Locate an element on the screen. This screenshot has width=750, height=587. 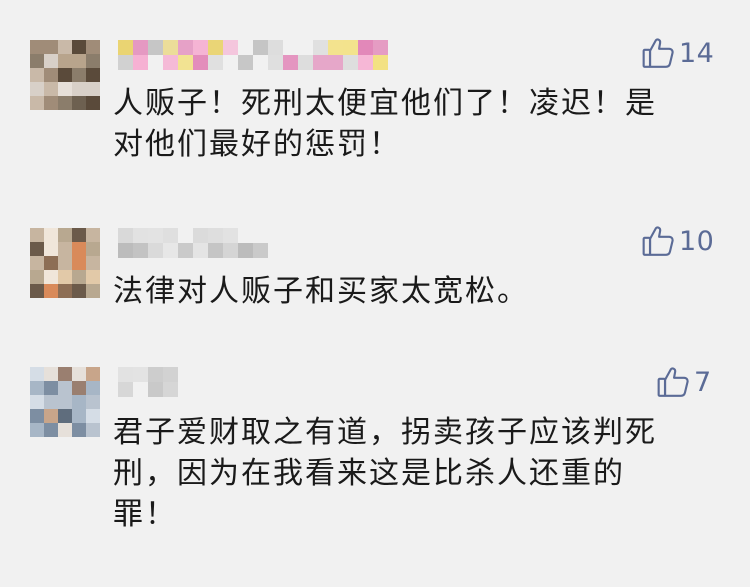
like-button: 10 is located at coordinates (677, 241).